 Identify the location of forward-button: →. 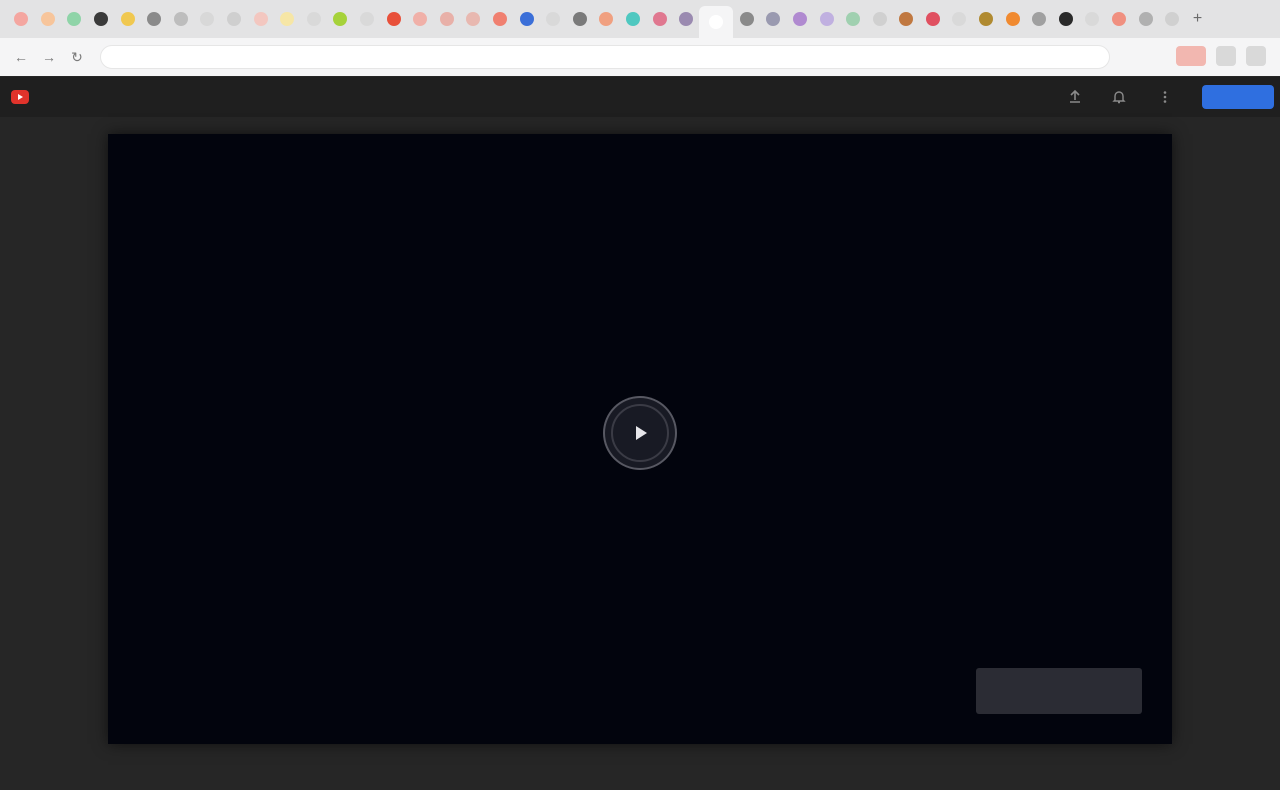
(49, 57).